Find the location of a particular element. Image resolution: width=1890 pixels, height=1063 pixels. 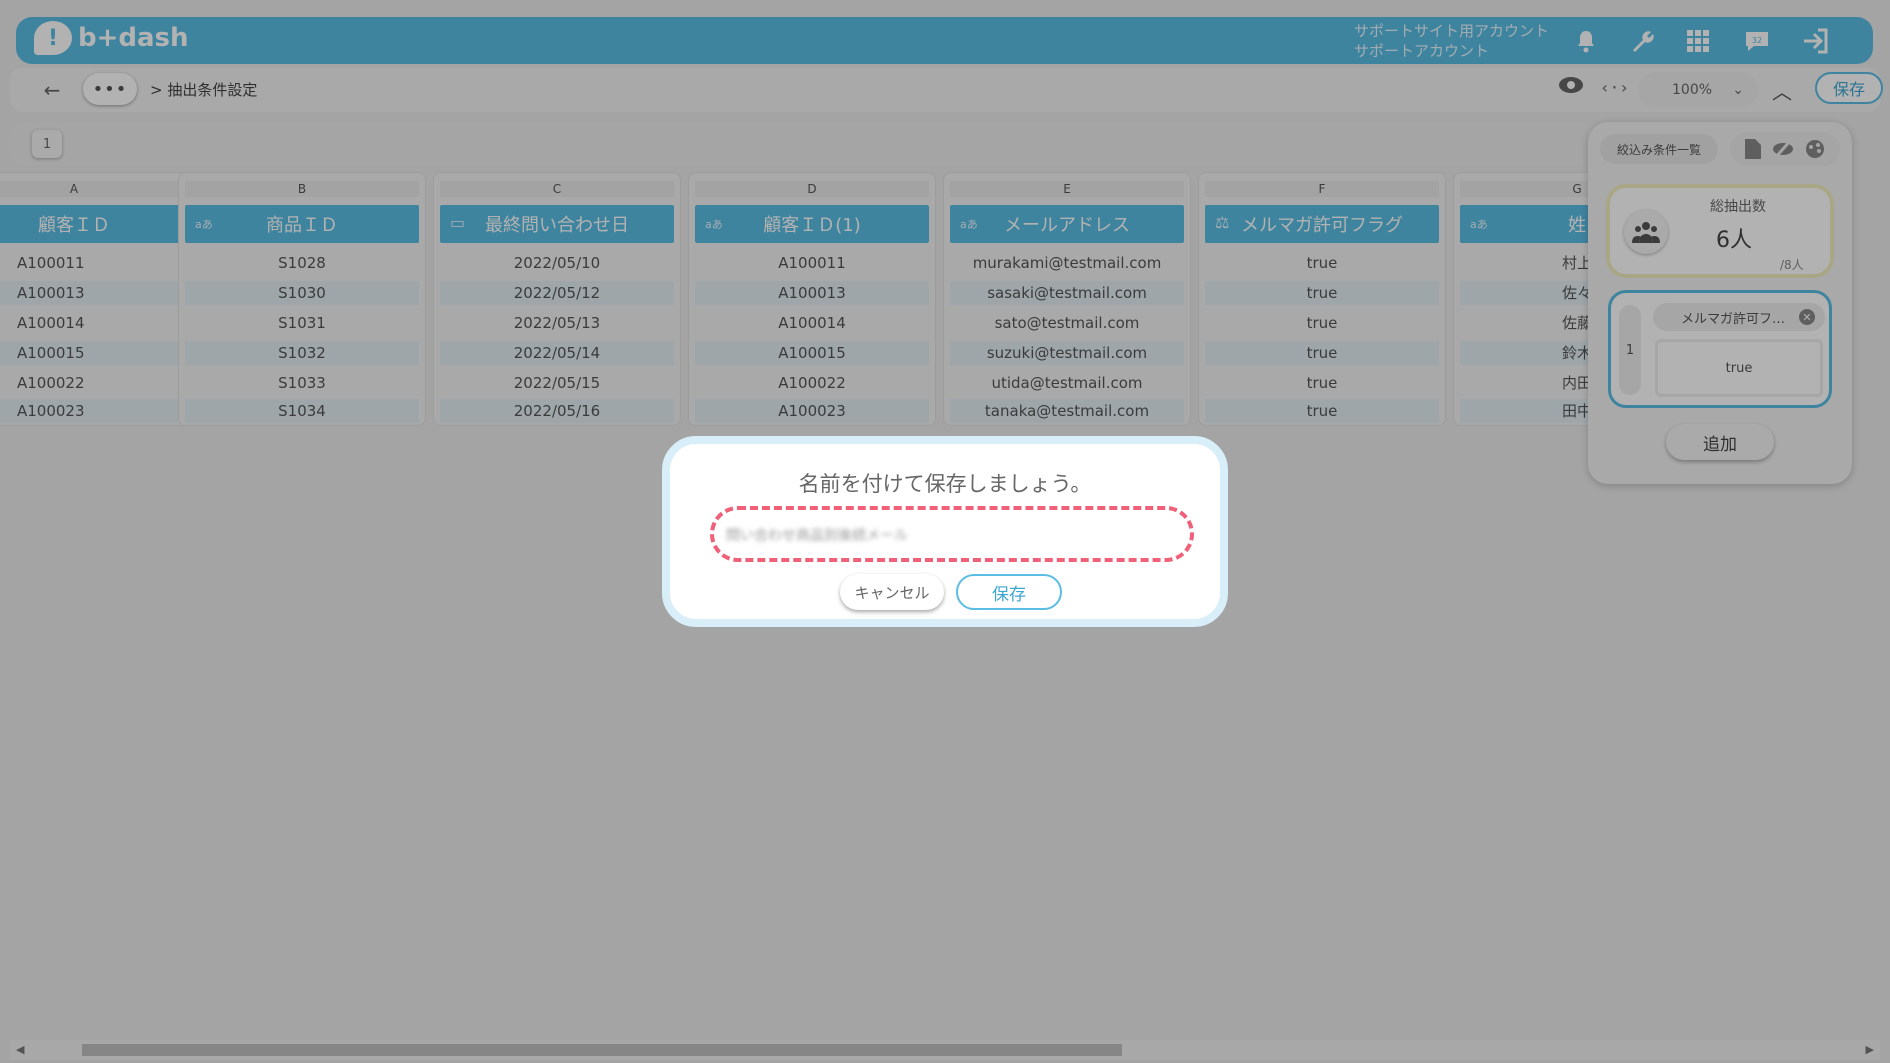

name-input-highlight is located at coordinates (952, 534).